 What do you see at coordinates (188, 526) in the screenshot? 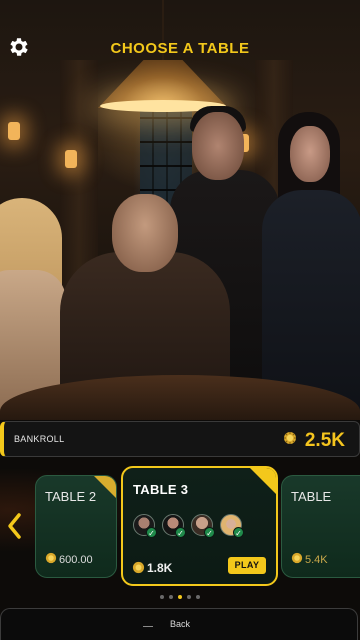
I see `player-avatars: ✓ ✓ ✓ ✓` at bounding box center [188, 526].